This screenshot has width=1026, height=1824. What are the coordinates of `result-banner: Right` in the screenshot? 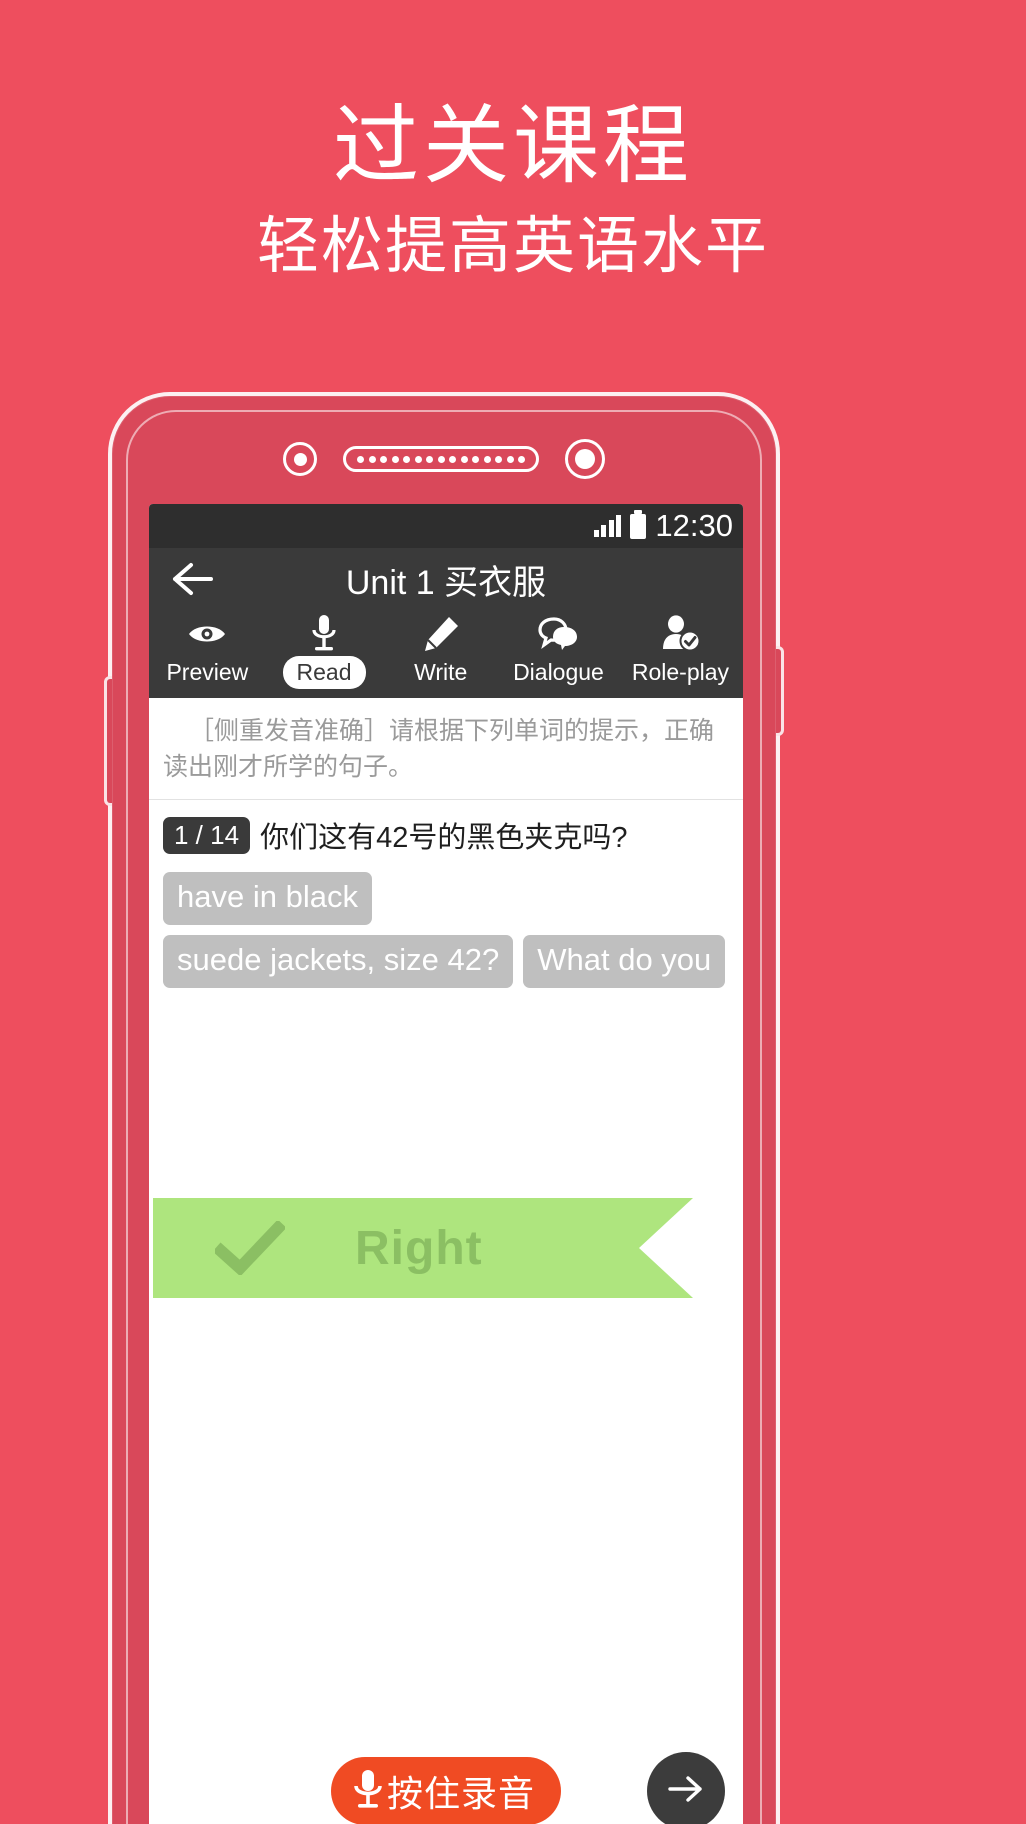 It's located at (423, 1248).